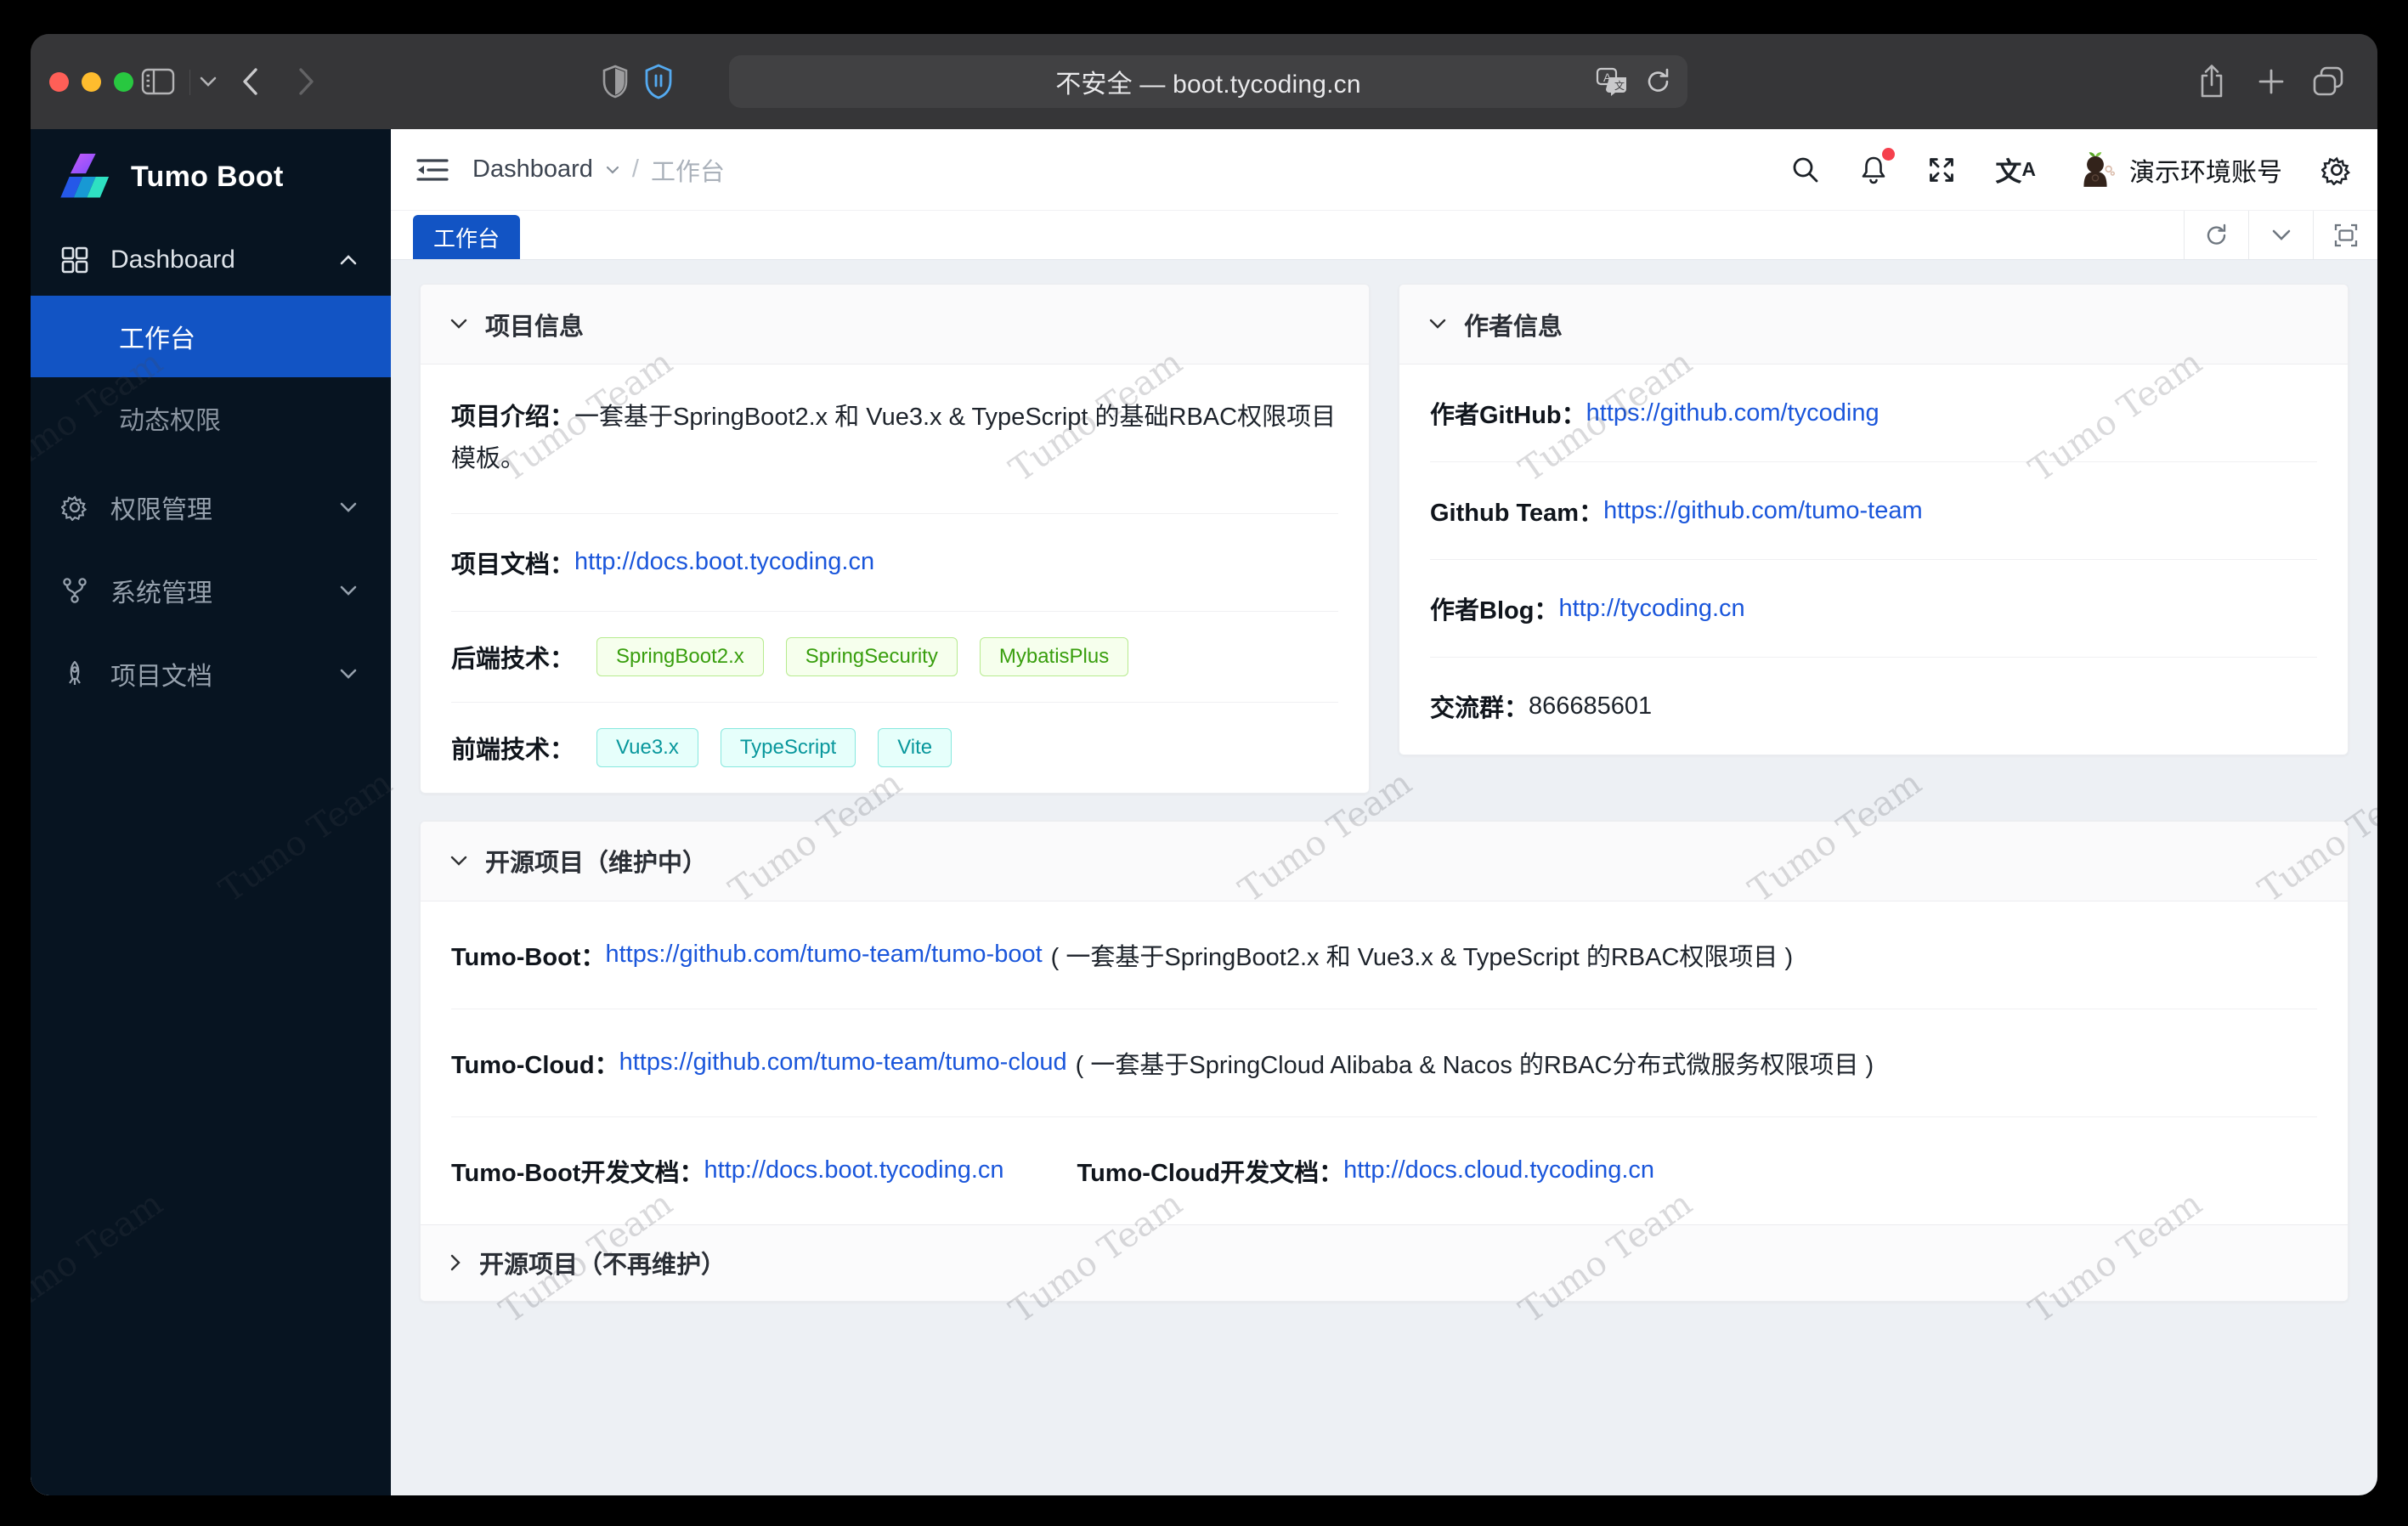 This screenshot has width=2408, height=1526. Describe the element at coordinates (211, 418) in the screenshot. I see `sidebar-item-dynamic-permission: 动态权限` at that location.